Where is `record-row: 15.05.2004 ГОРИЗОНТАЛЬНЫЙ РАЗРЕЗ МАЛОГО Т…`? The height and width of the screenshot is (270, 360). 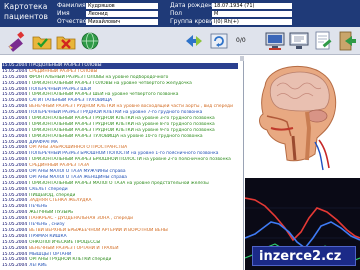 record-row: 15.05.2004 ГОРИЗОНТАЛЬНЫЙ РАЗРЕЗ МАЛОГО Т… is located at coordinates (120, 184).